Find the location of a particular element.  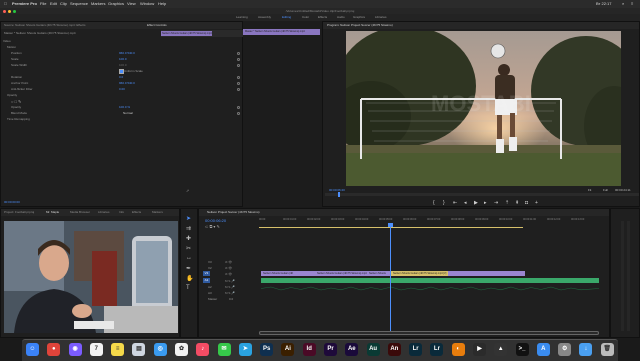

dock-music-icon: ♪ is located at coordinates (203, 349).